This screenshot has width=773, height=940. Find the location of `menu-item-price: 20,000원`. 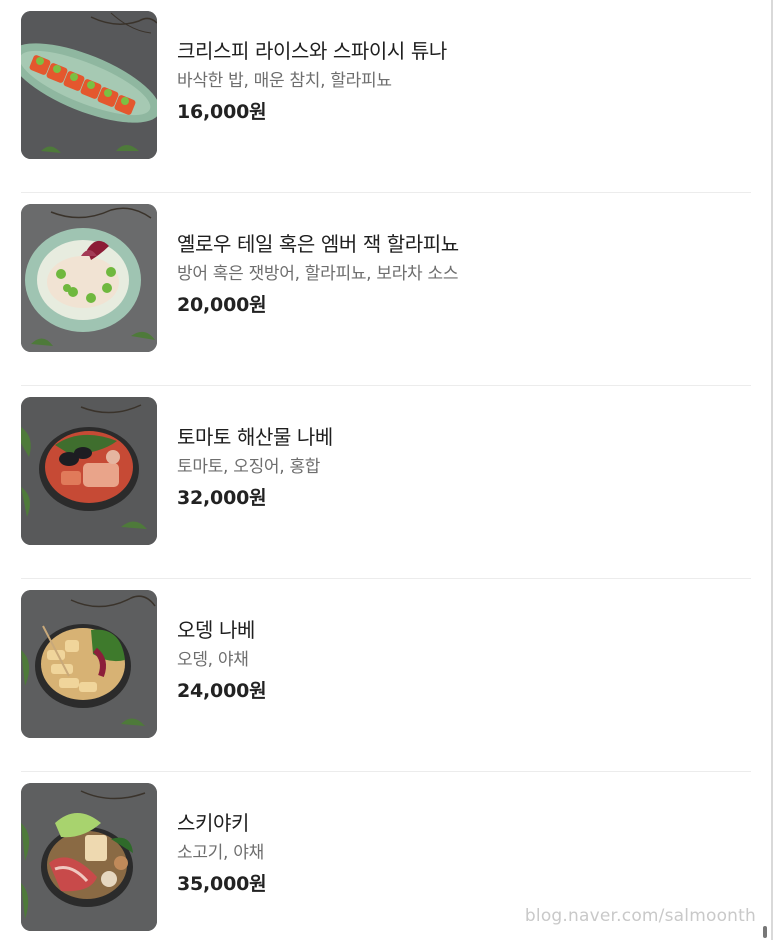

menu-item-price: 20,000원 is located at coordinates (222, 305).